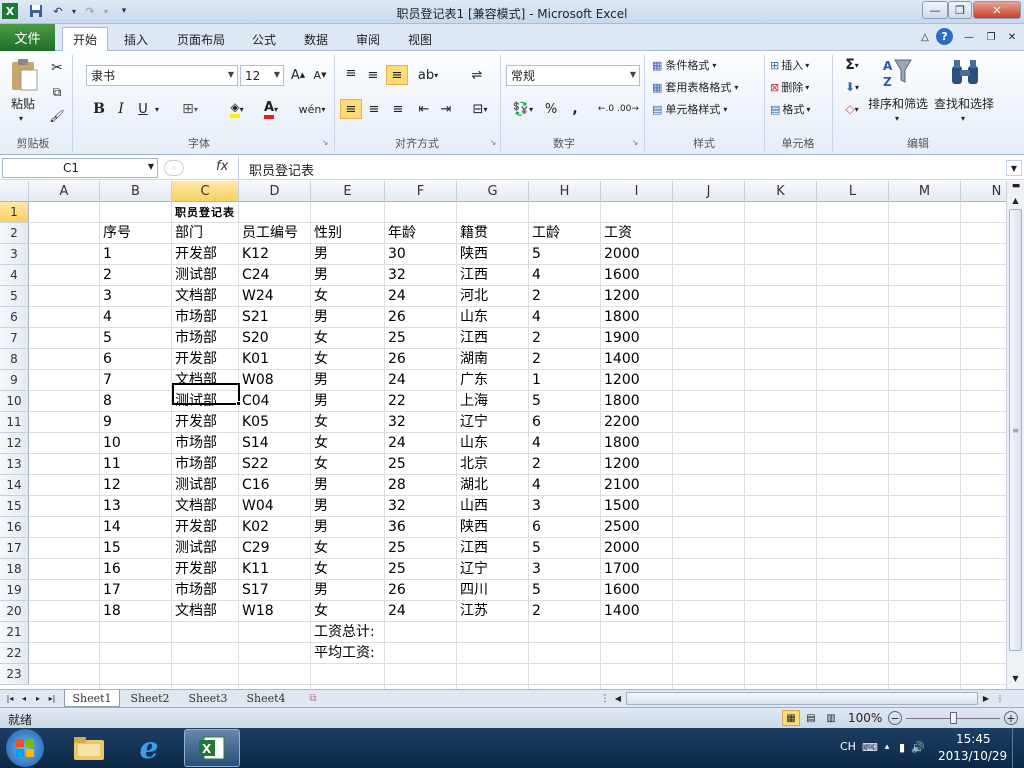  Describe the element at coordinates (143, 109) in the screenshot. I see `underline-button: U` at that location.